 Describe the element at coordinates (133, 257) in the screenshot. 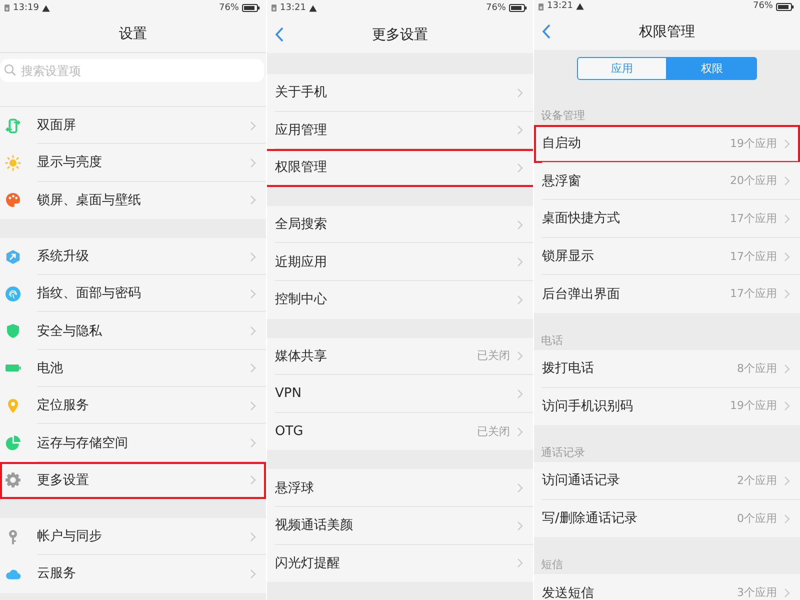

I see `settings-item: 系统升级` at that location.